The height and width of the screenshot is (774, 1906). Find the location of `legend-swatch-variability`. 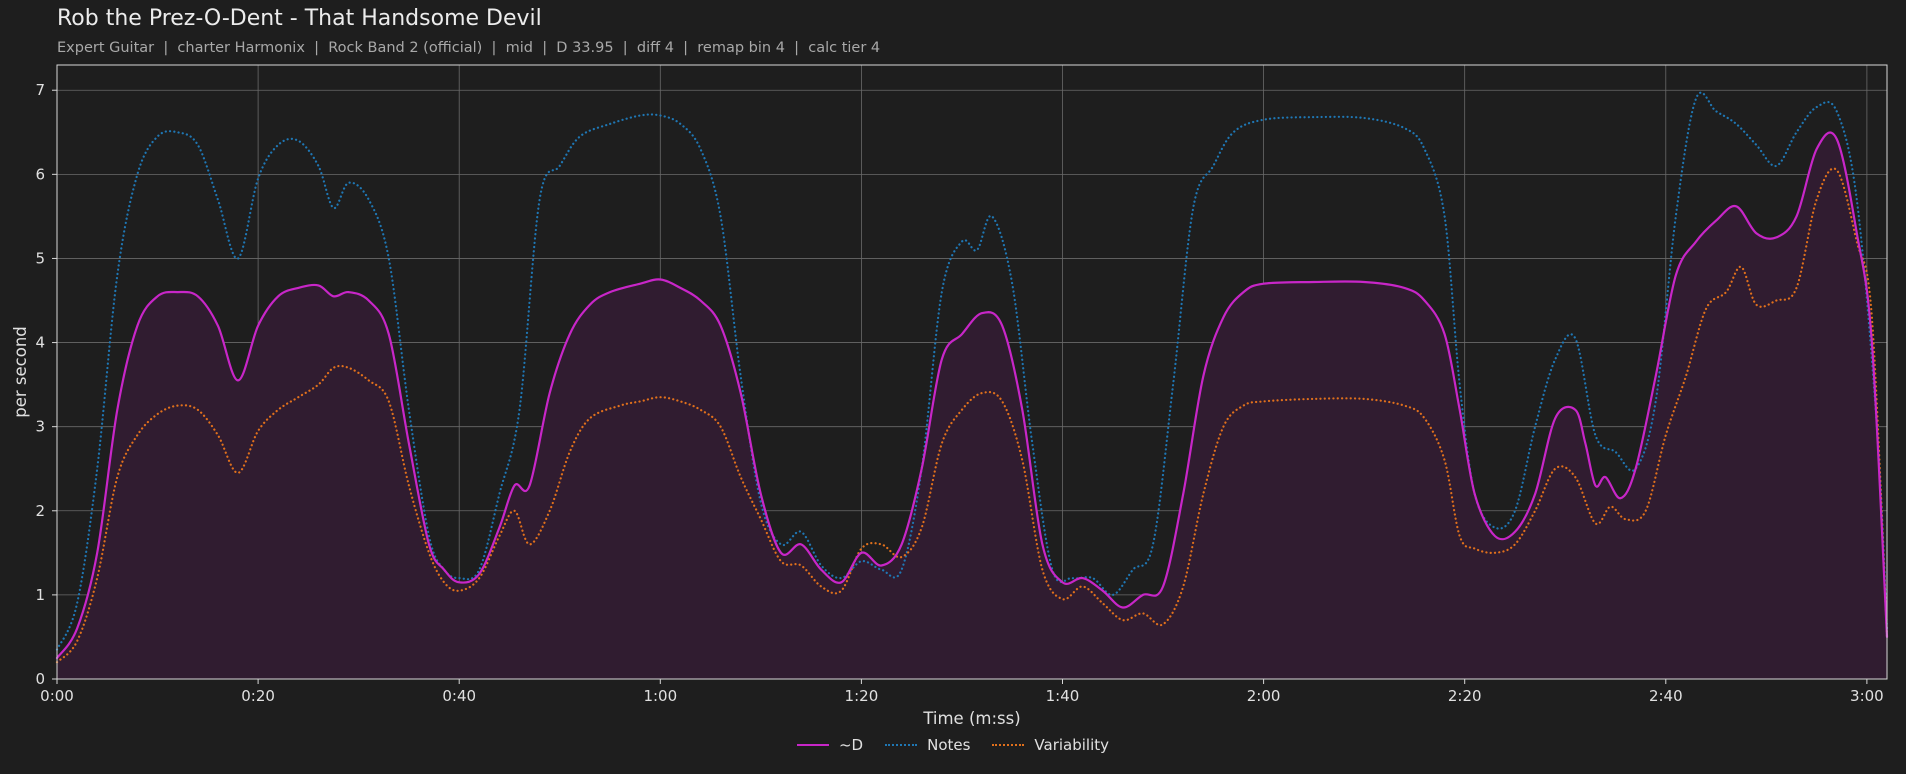

legend-swatch-variability is located at coordinates (1008, 745).